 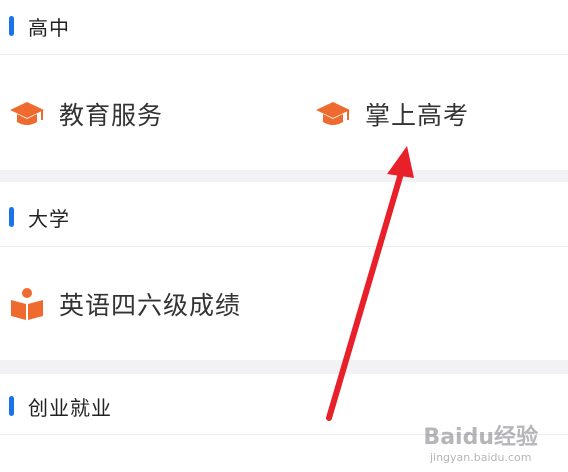 I want to click on section-title-gaozhong: 高中, so click(x=49, y=28).